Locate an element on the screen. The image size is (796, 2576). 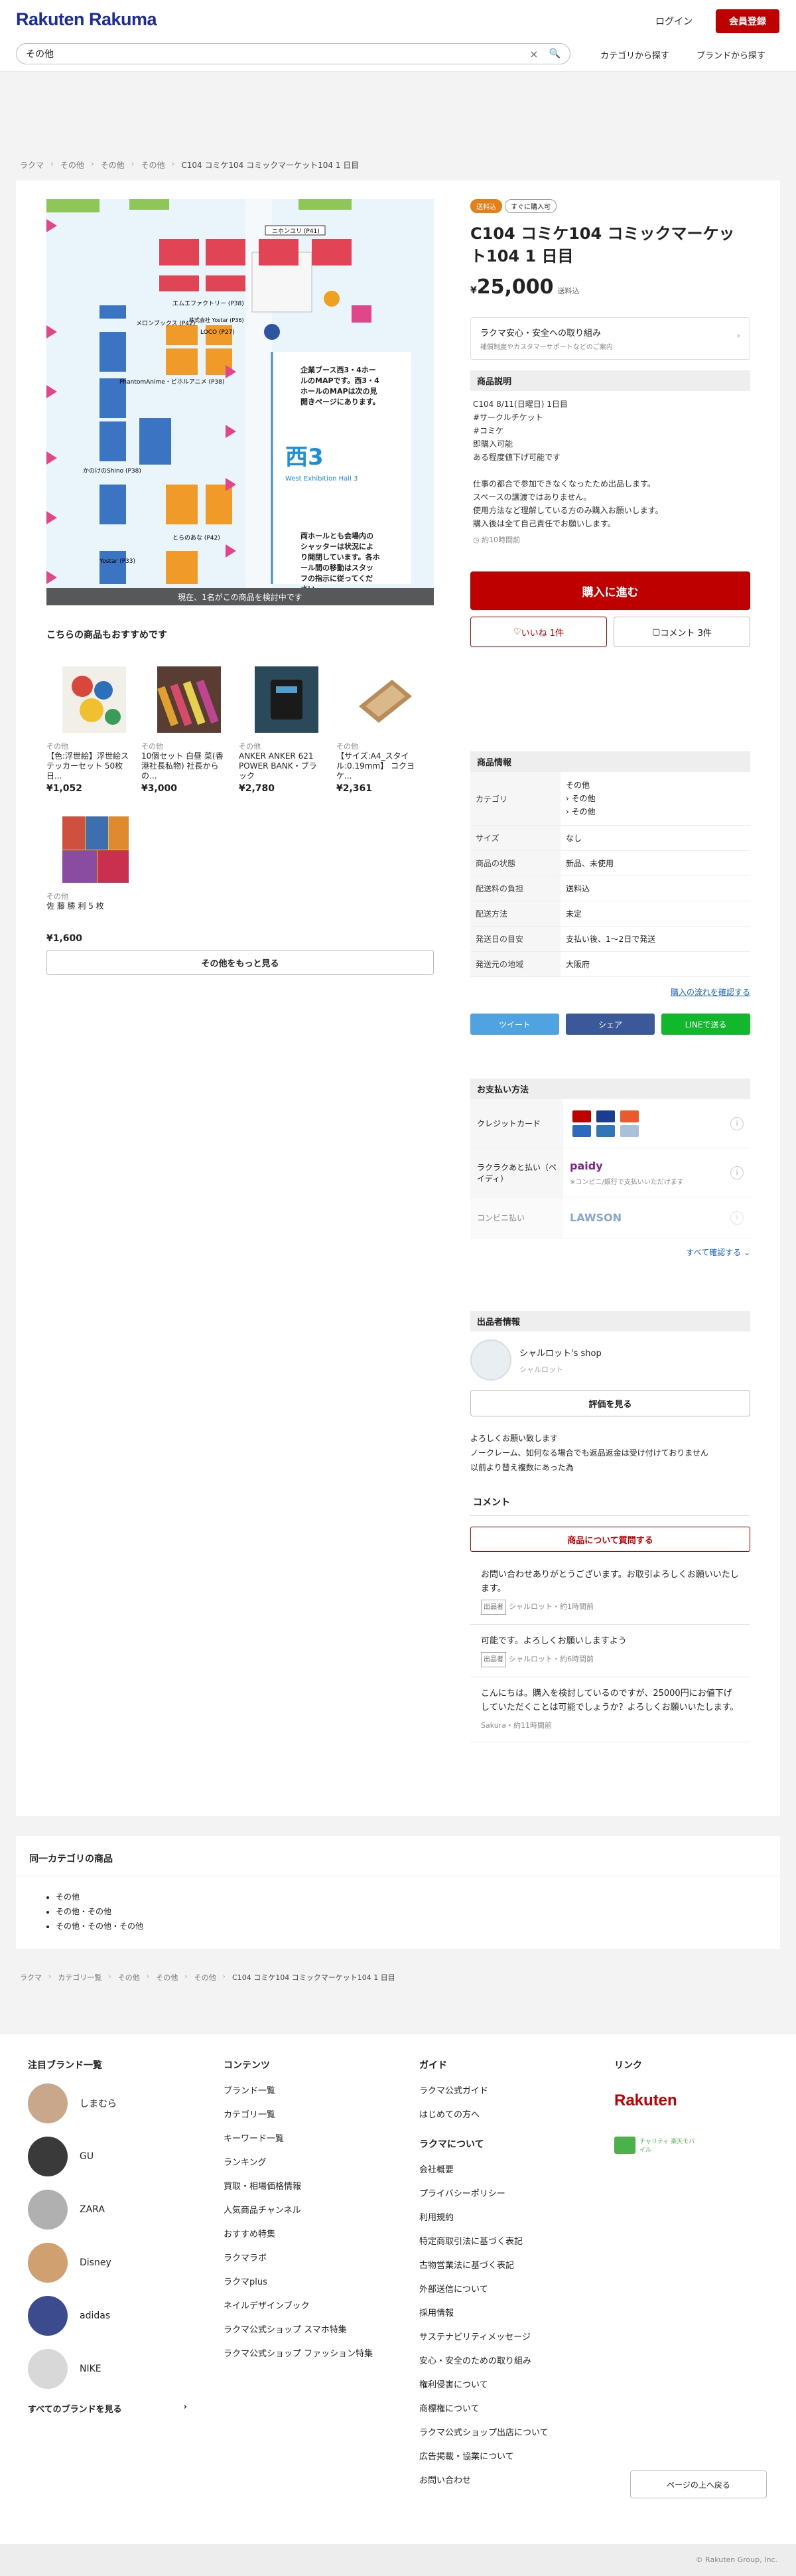
info-row: 発送日の目安 支払い後、1〜2日で発送 is located at coordinates (610, 939).